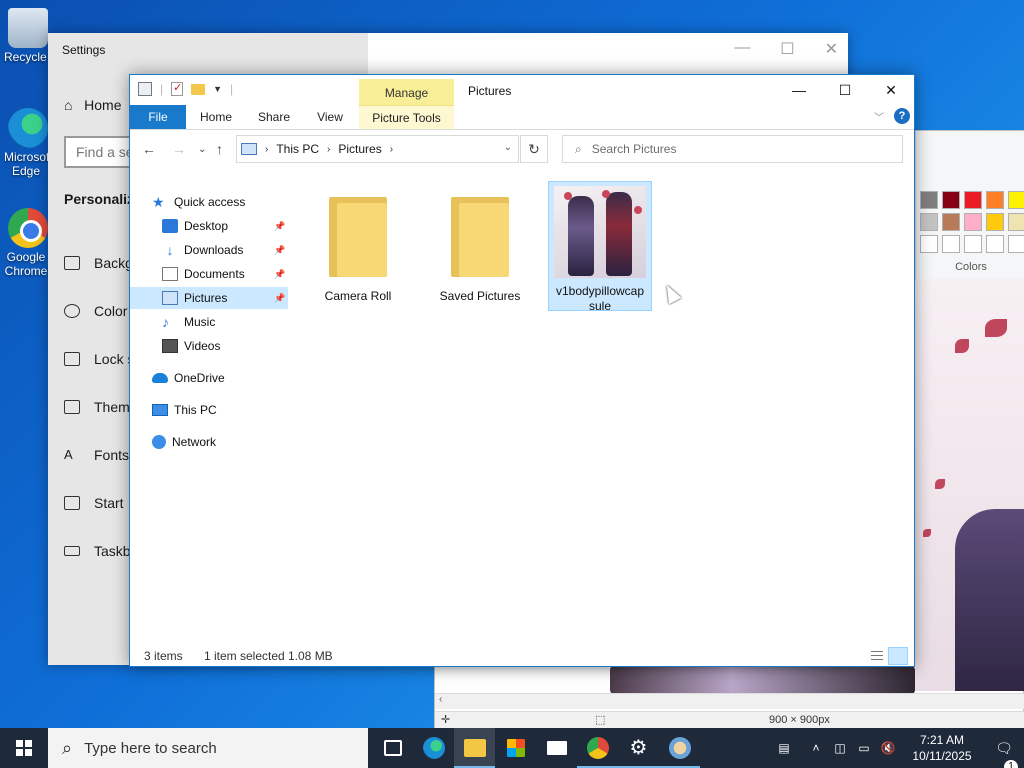 This screenshot has height=768, width=1024. What do you see at coordinates (330, 117) in the screenshot?
I see `tab-view: View` at bounding box center [330, 117].